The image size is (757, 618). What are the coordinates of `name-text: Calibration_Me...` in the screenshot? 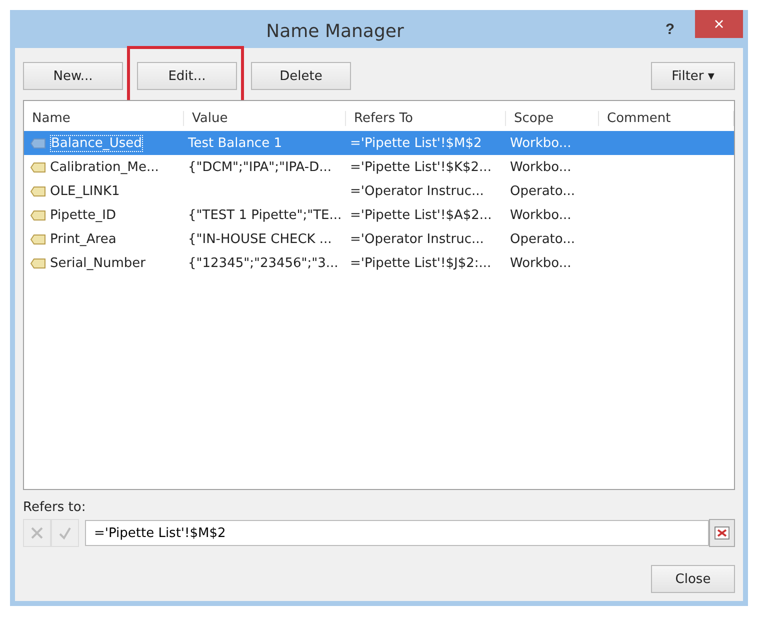 It's located at (104, 167).